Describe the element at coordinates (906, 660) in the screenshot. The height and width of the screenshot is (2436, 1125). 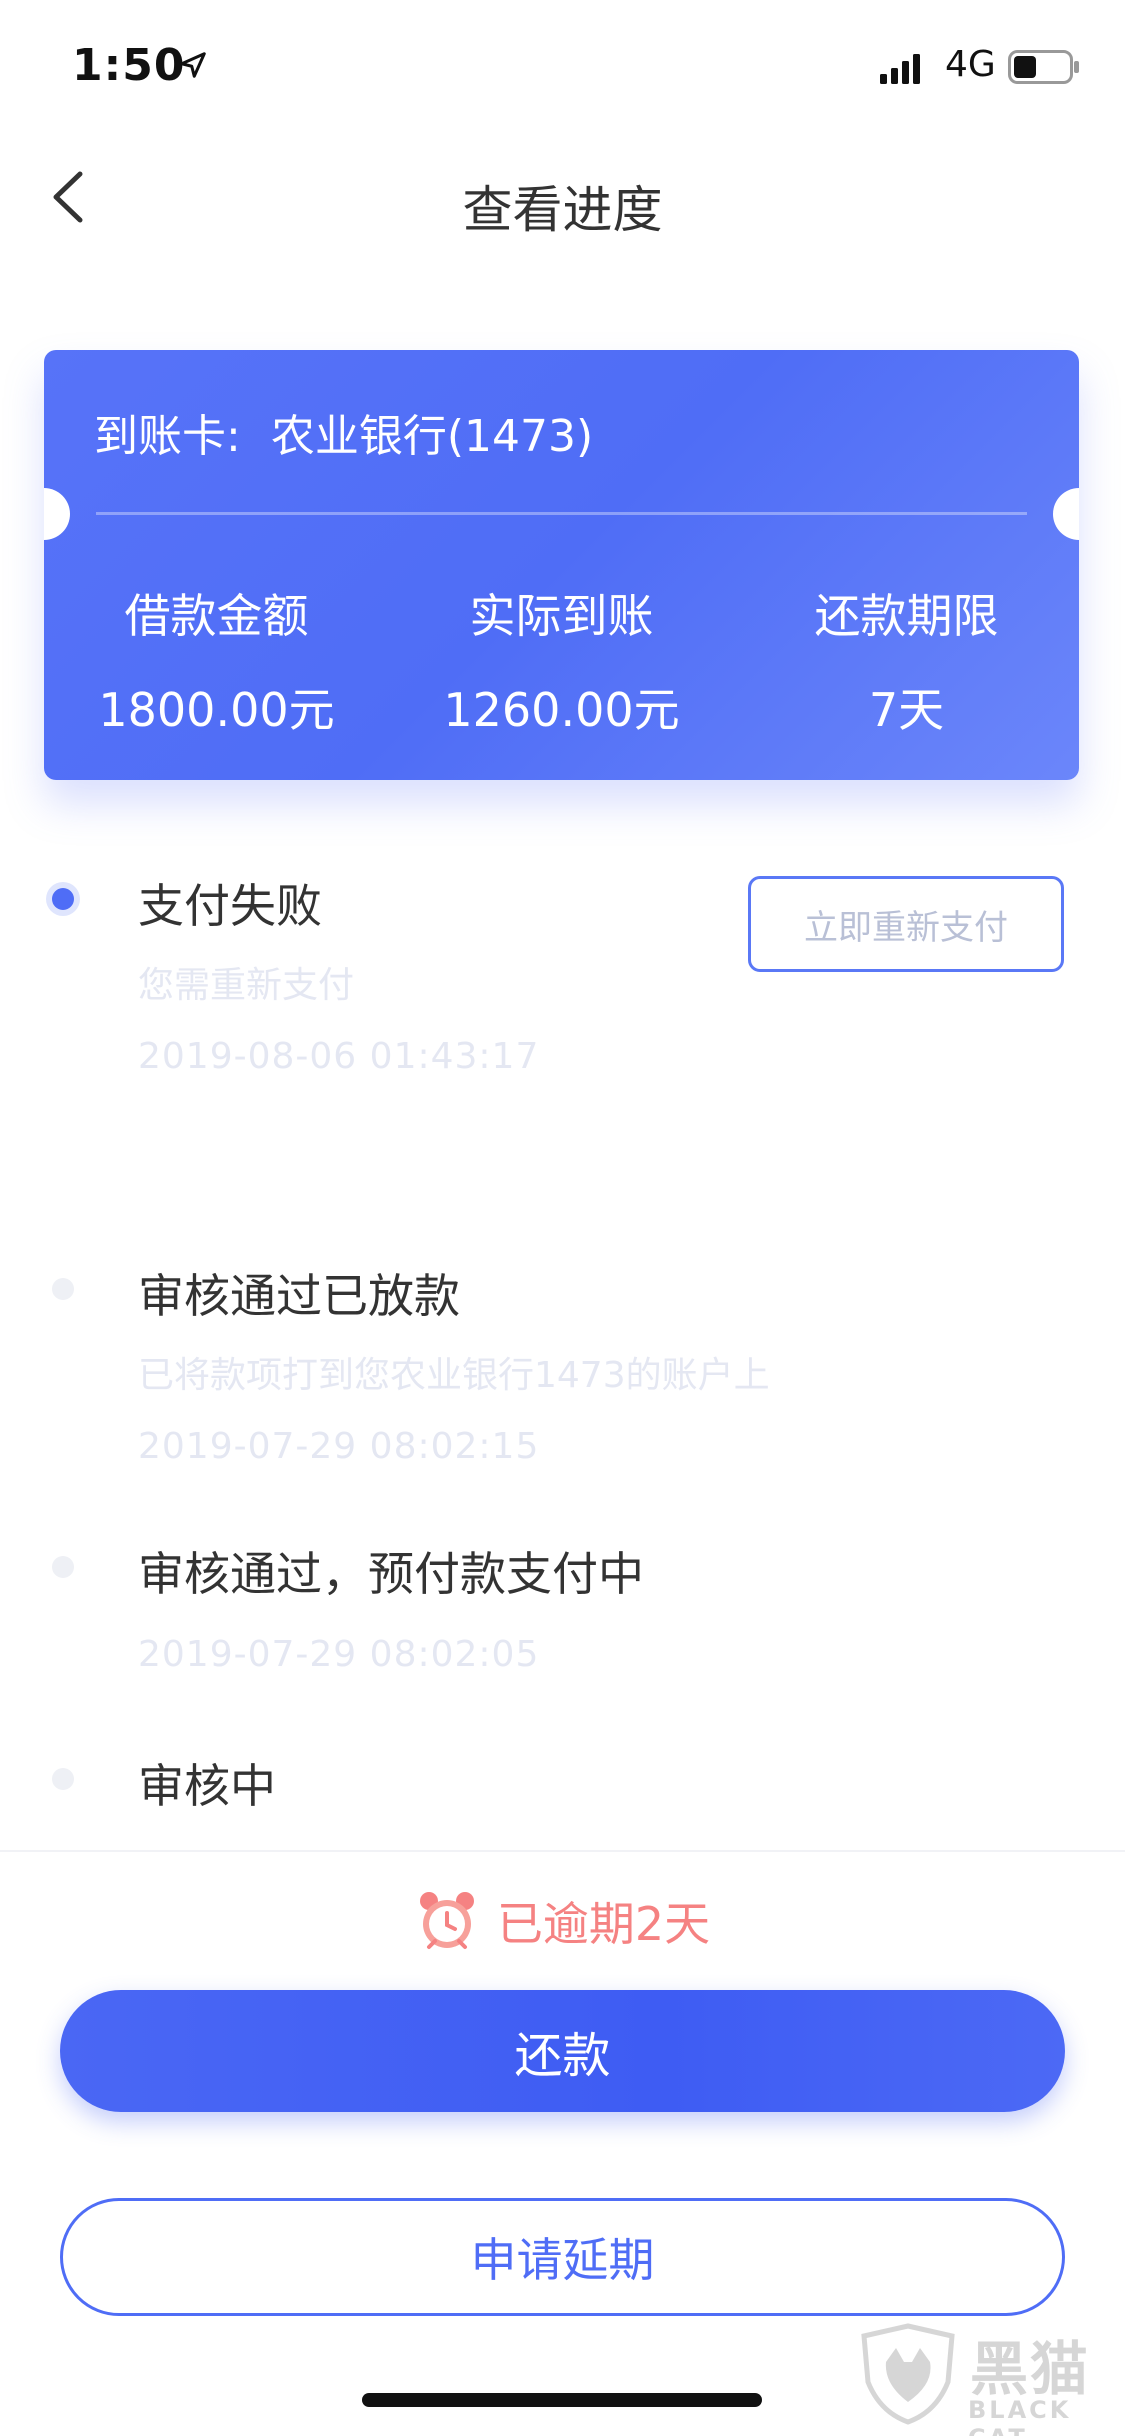
I see `stat-repay-term: 还款期限 7天` at that location.